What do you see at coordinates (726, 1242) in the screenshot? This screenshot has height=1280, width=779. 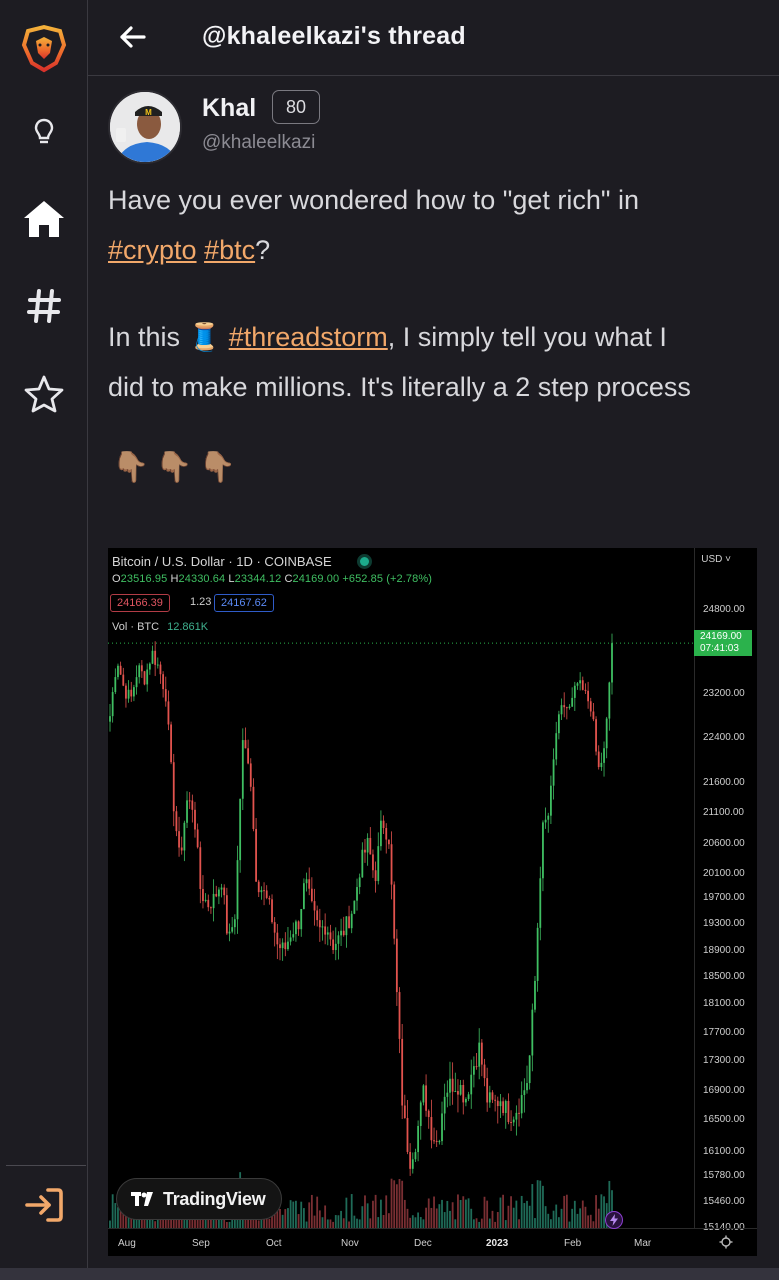 I see `gear-icon` at bounding box center [726, 1242].